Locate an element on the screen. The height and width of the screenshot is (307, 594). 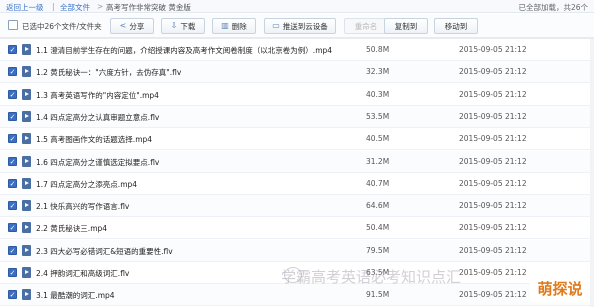
file-row: ✓ 2.1 快乐高兴的写作语言.flv 64.6M 2015-09-05 21:12 is located at coordinates (297, 206).